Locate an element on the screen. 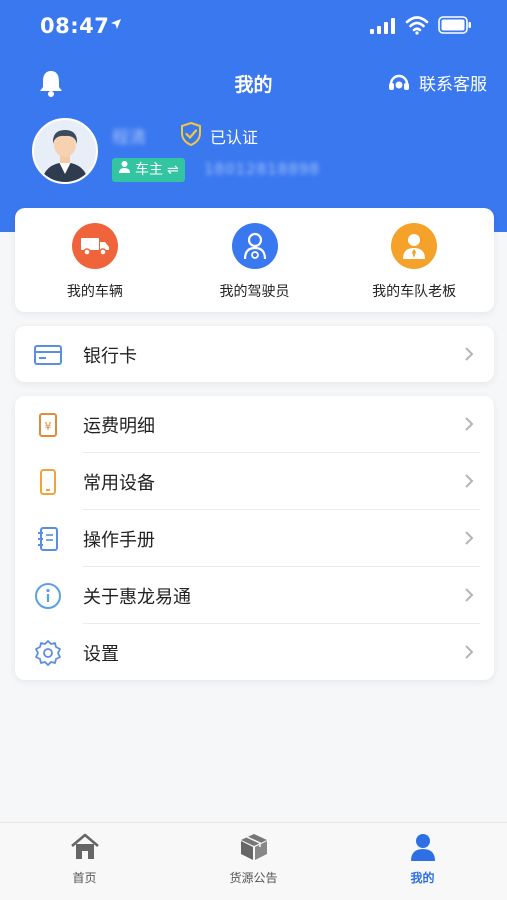  menu-item-manual: 操作手册 is located at coordinates (254, 538).